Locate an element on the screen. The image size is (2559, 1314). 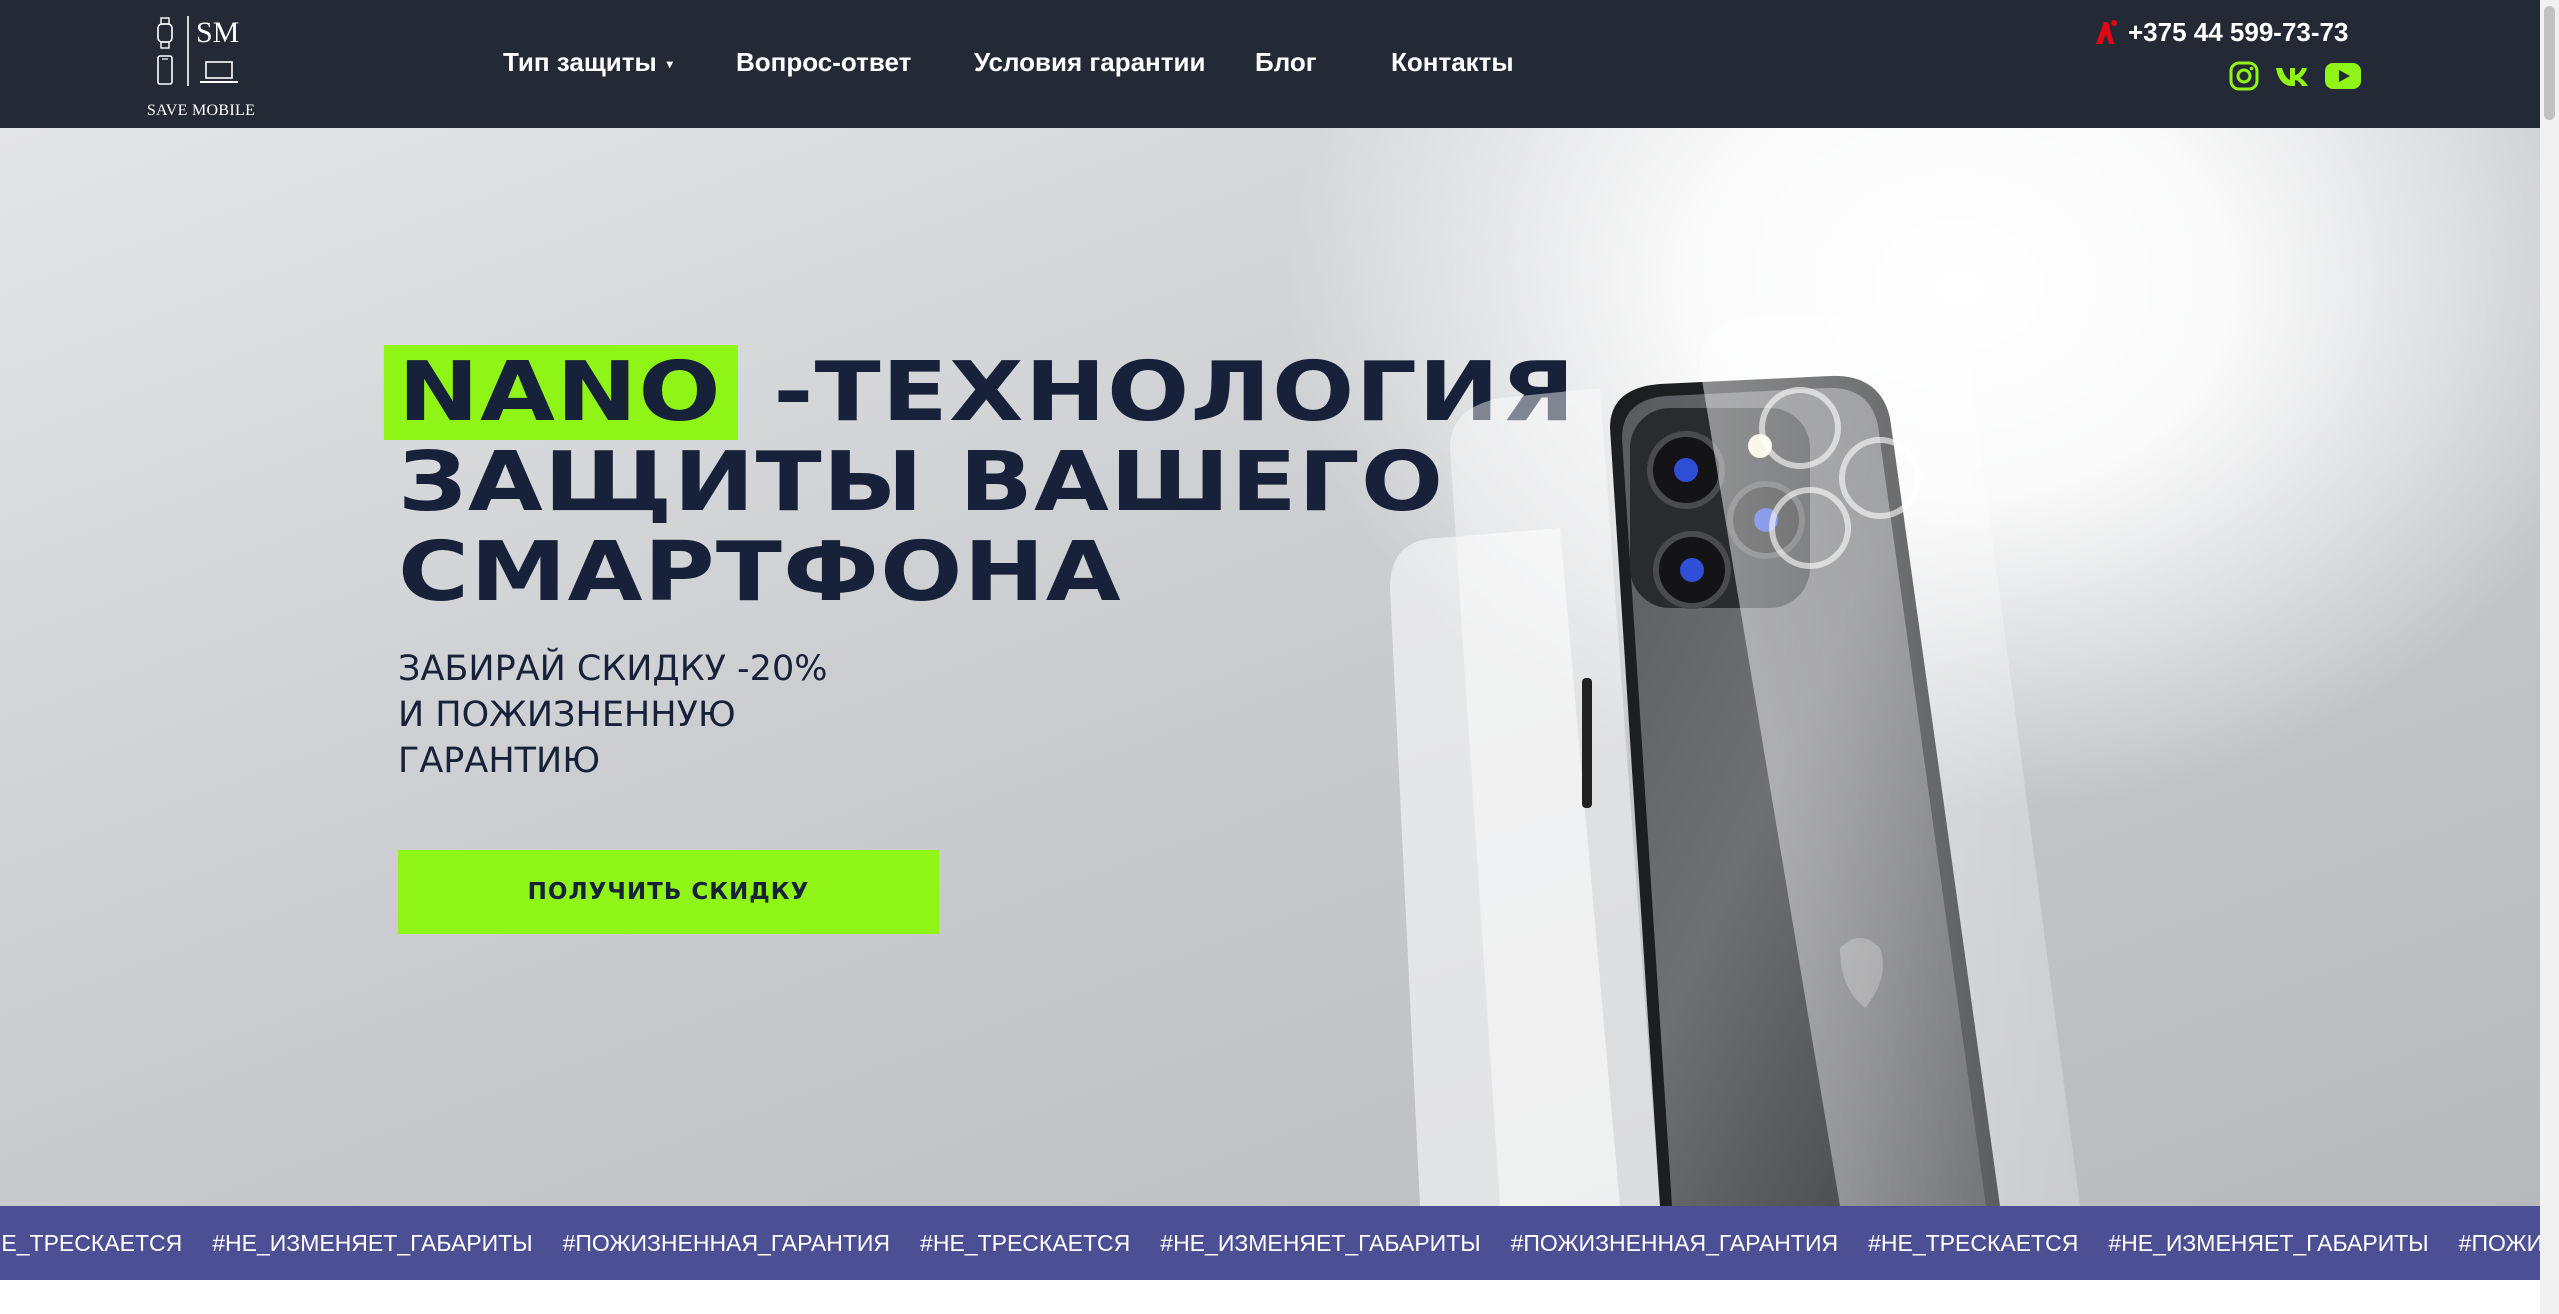
a1-operator-icon is located at coordinates (2106, 32).